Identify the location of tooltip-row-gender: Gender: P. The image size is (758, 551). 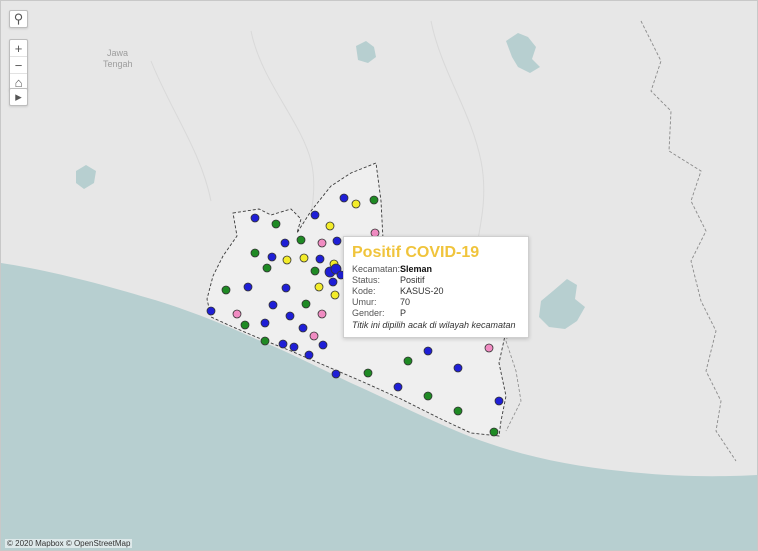
(436, 313).